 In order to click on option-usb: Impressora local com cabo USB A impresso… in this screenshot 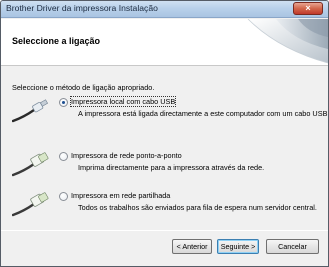, I will do `click(164, 113)`.